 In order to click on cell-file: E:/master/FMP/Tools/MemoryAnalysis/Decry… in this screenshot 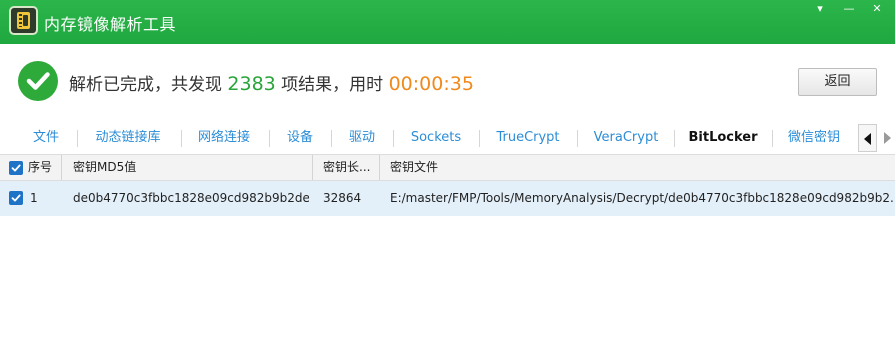, I will do `click(641, 198)`.